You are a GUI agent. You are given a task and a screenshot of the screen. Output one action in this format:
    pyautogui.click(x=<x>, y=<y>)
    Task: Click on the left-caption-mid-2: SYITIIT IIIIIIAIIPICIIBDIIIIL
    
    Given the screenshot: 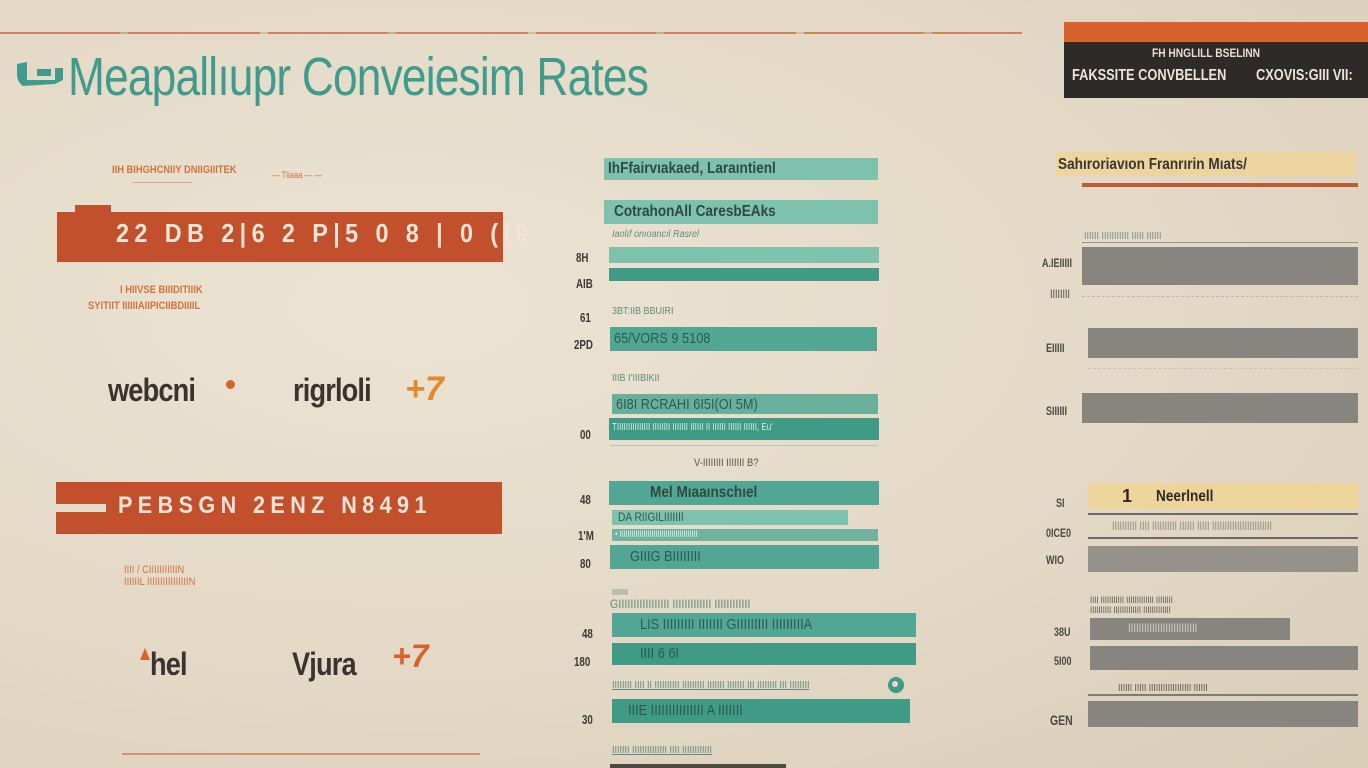 What is the action you would take?
    pyautogui.click(x=144, y=306)
    